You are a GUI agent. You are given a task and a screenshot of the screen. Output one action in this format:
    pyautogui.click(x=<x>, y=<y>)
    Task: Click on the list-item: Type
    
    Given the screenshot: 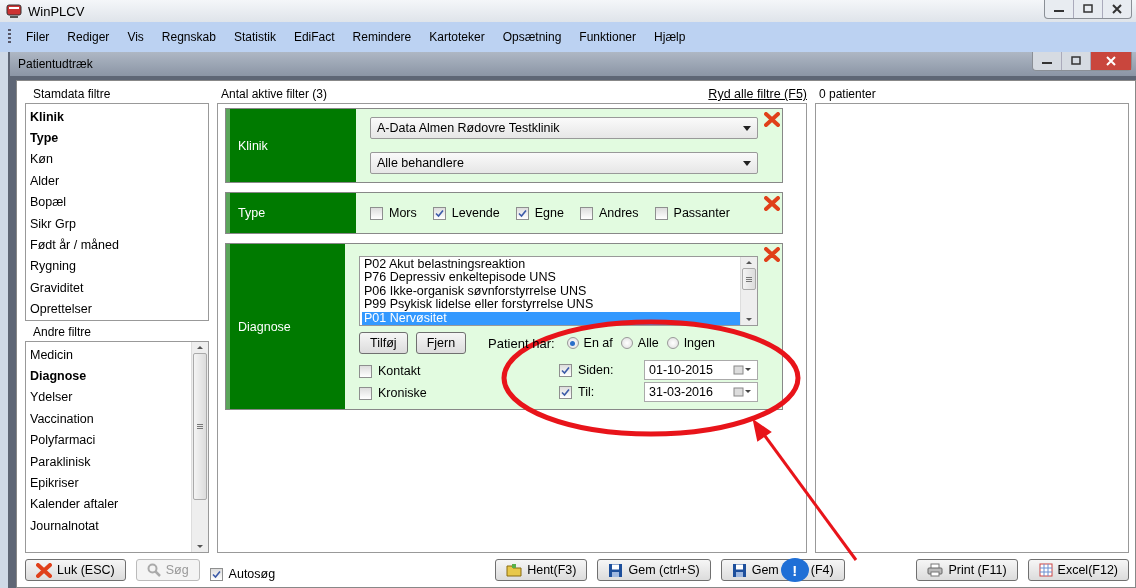 What is the action you would take?
    pyautogui.click(x=119, y=138)
    